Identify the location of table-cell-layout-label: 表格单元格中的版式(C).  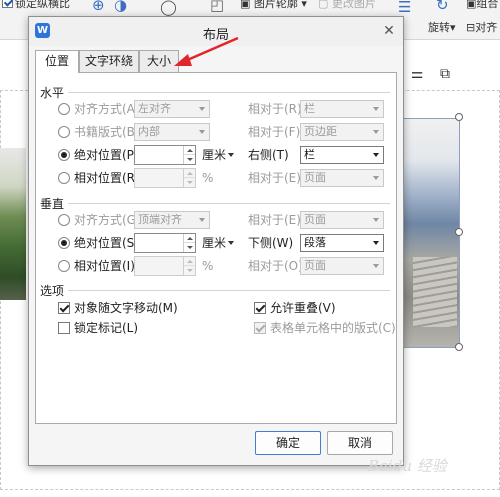
(333, 328).